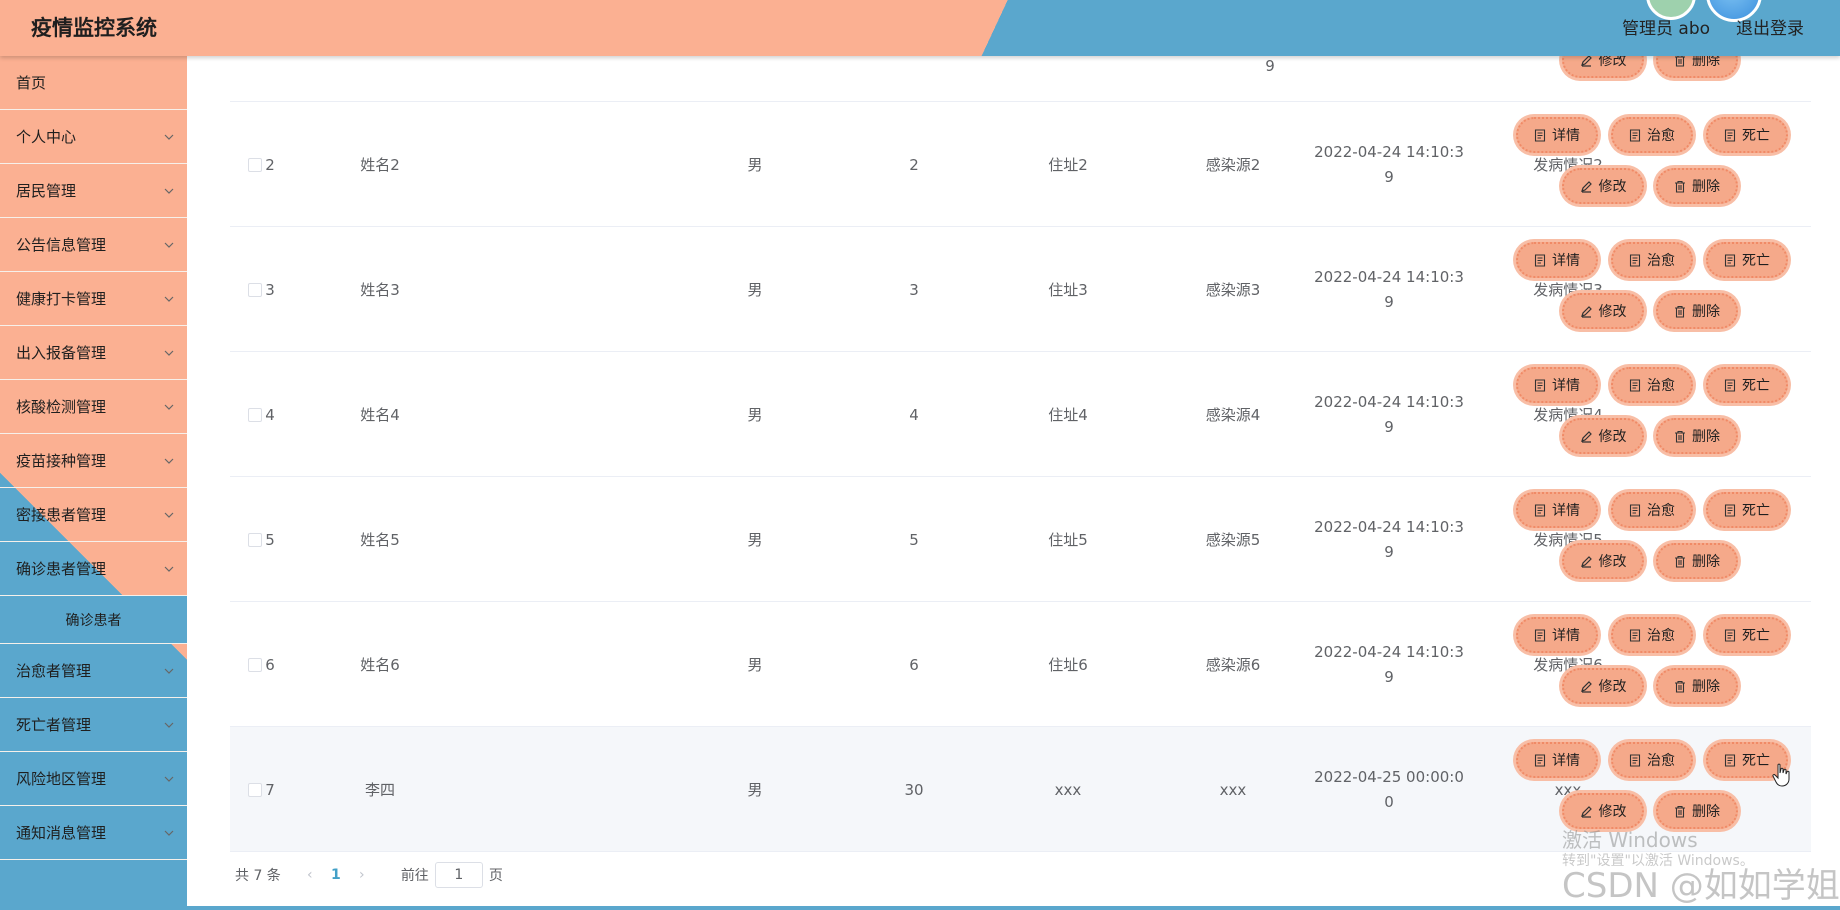 Image resolution: width=1840 pixels, height=910 pixels. I want to click on sidebar-item-label: 密接患者管理, so click(61, 515).